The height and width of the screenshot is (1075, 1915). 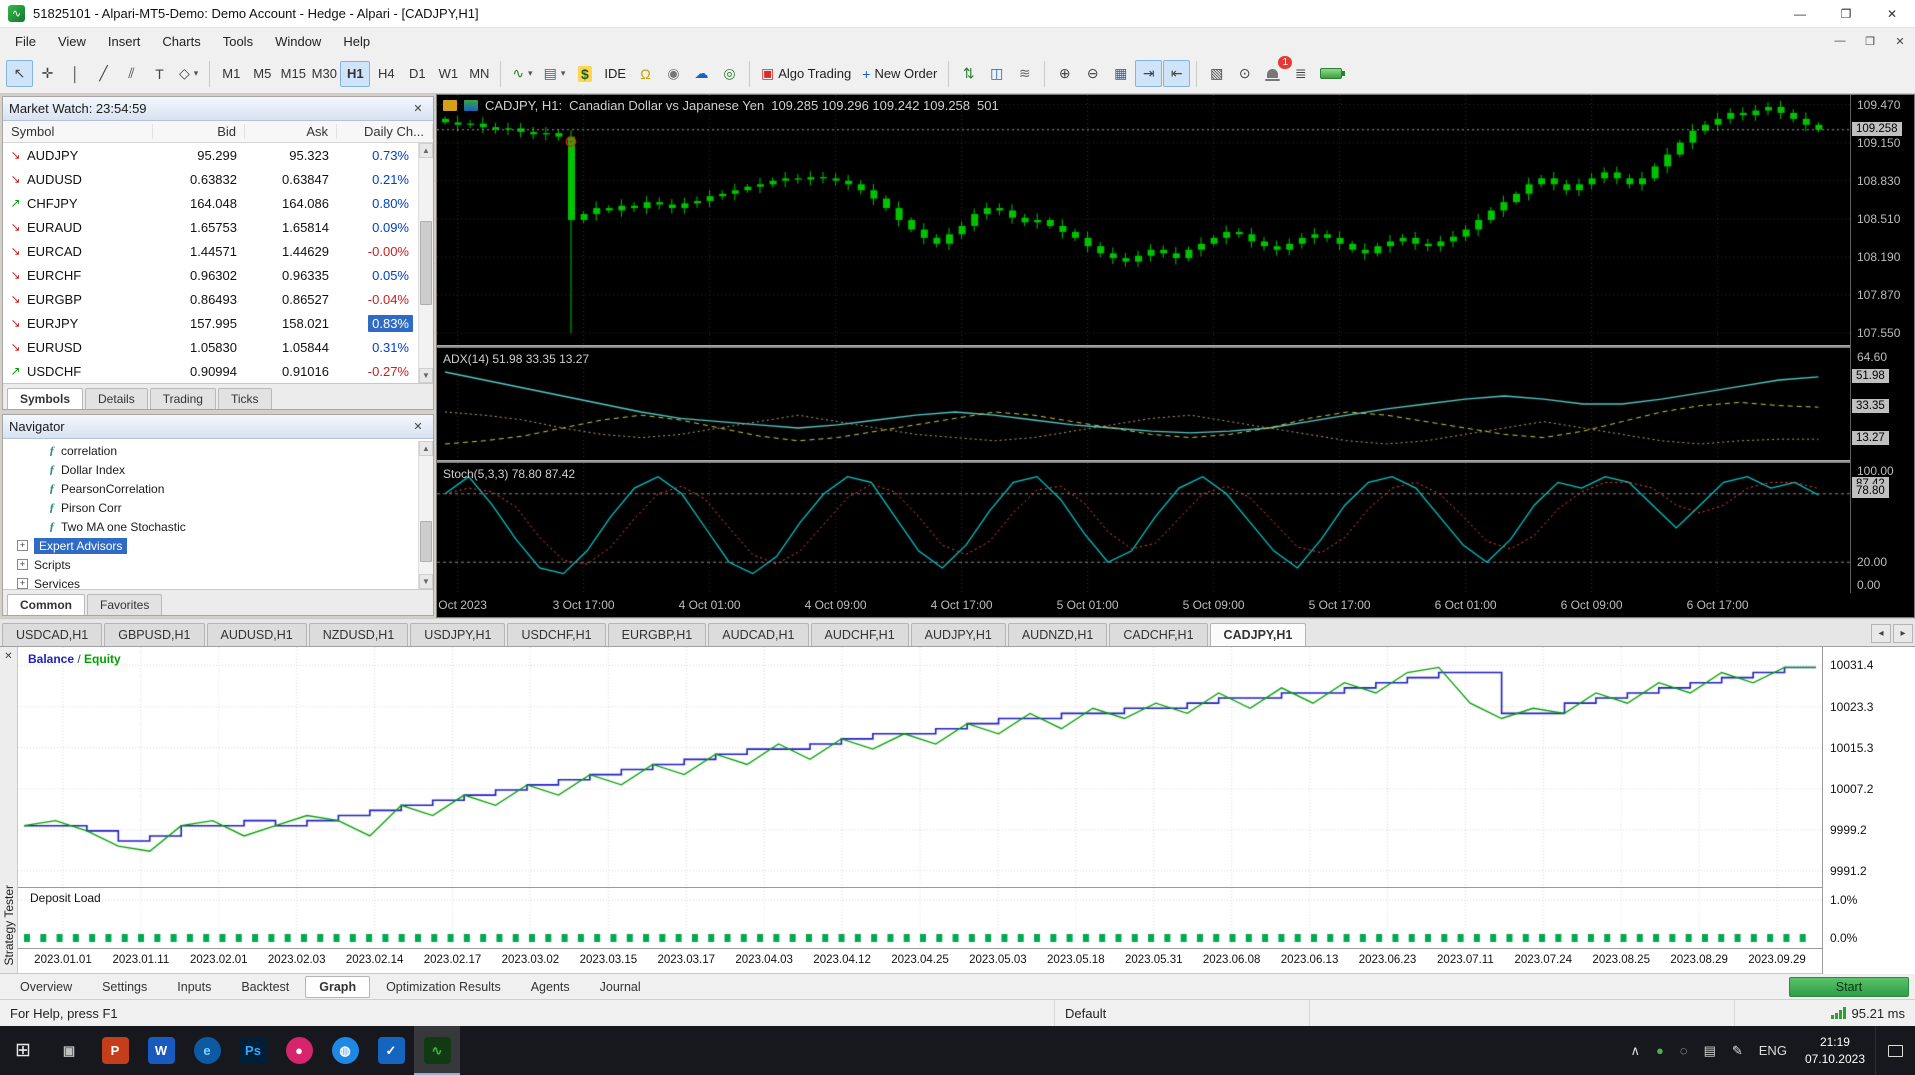 I want to click on channel-tool-icon: ⫽, so click(x=131, y=73).